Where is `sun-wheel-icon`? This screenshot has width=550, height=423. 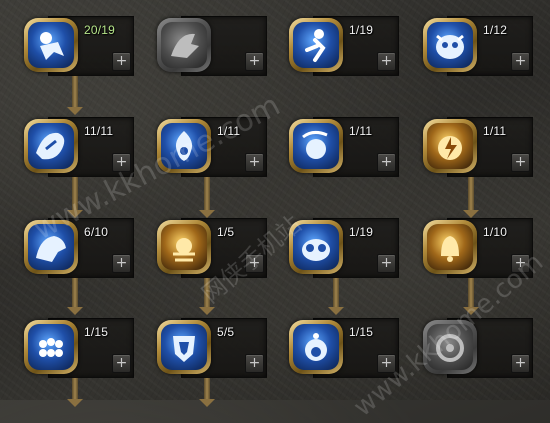
sun-wheel-icon is located at coordinates (450, 348).